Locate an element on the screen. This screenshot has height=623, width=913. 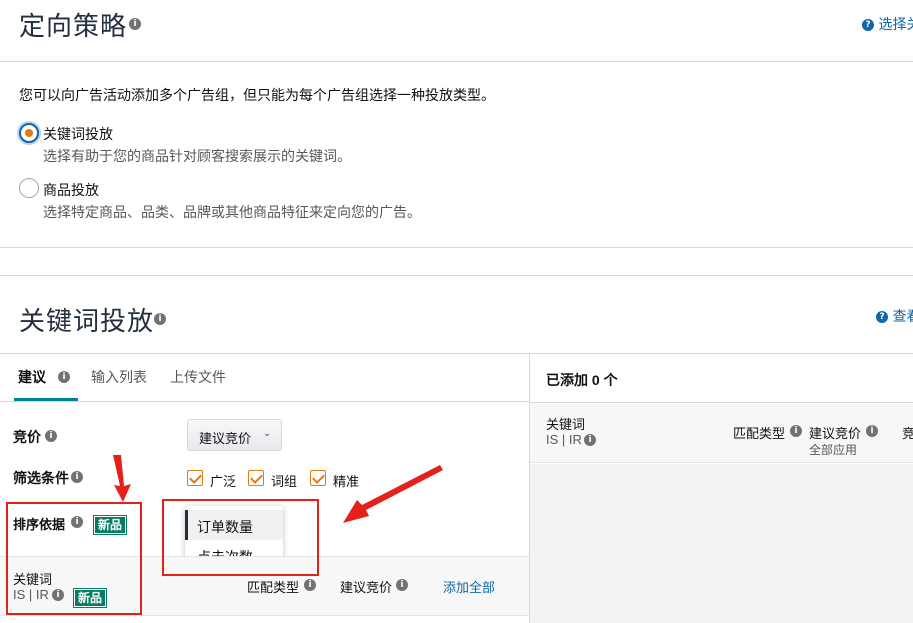
arrow-down is located at coordinates (122, 478).